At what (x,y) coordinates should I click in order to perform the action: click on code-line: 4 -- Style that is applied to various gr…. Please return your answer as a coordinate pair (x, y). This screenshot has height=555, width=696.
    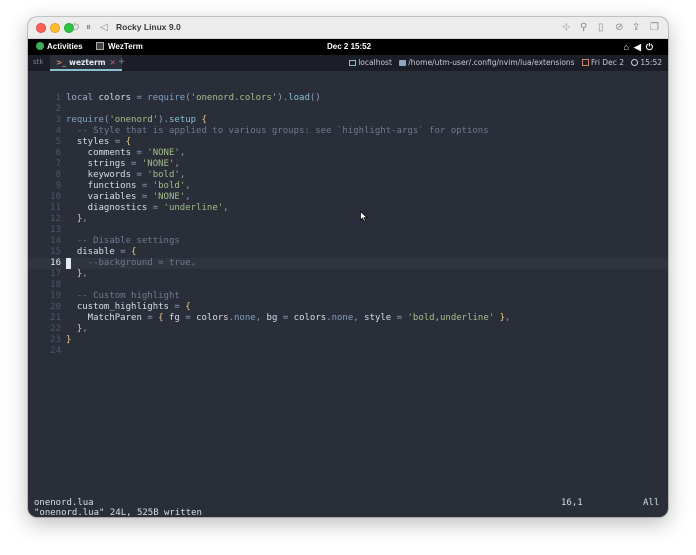
    Looking at the image, I should click on (348, 131).